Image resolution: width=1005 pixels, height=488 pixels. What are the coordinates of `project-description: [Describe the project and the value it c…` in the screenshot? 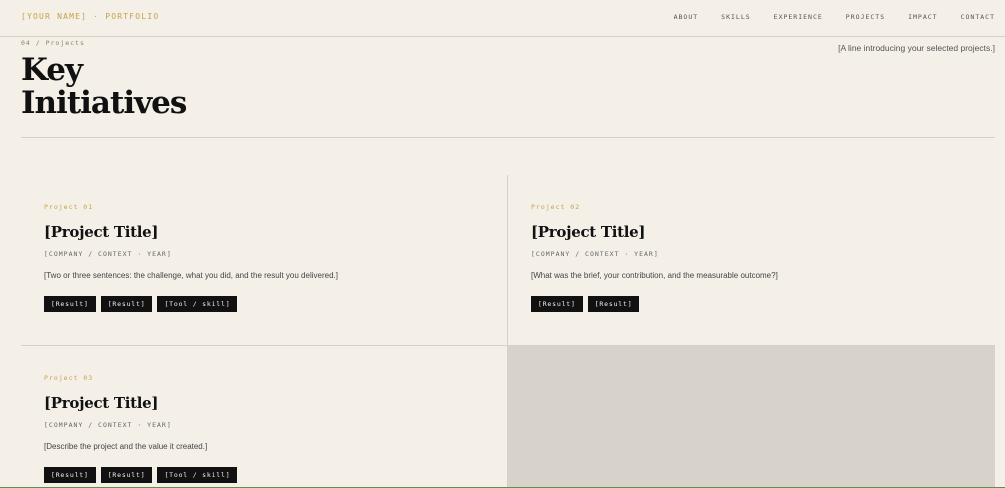 It's located at (126, 446).